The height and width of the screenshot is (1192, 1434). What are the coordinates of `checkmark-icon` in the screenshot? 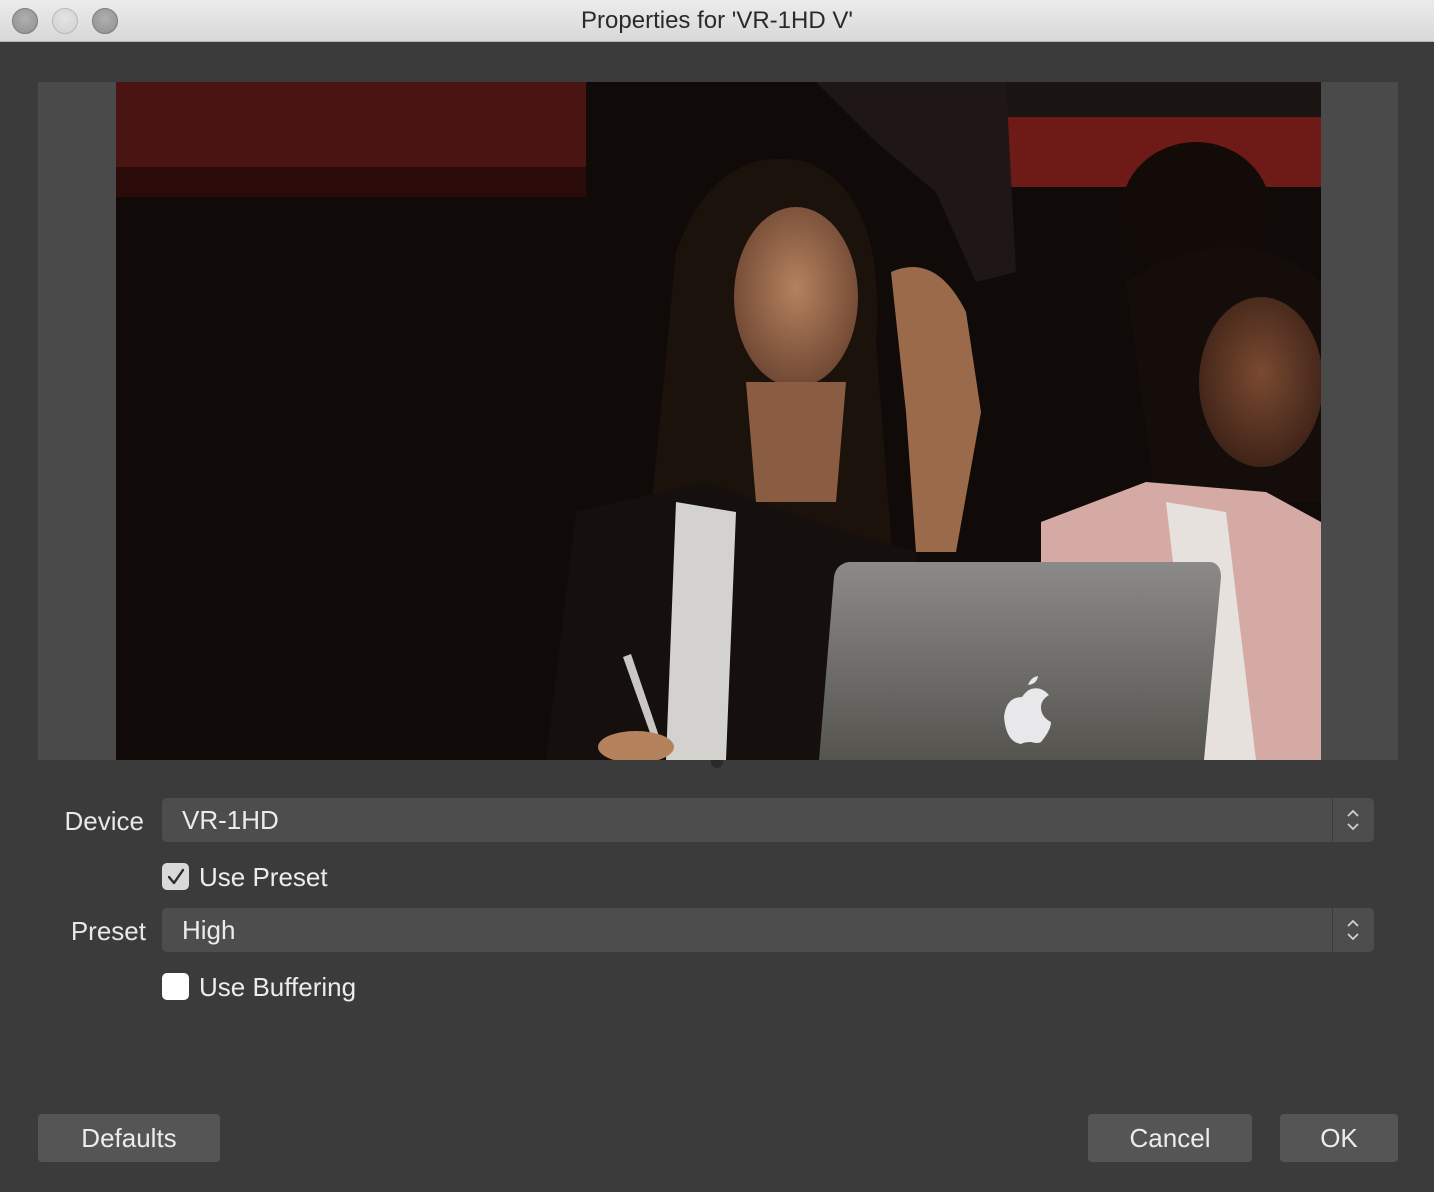 It's located at (176, 876).